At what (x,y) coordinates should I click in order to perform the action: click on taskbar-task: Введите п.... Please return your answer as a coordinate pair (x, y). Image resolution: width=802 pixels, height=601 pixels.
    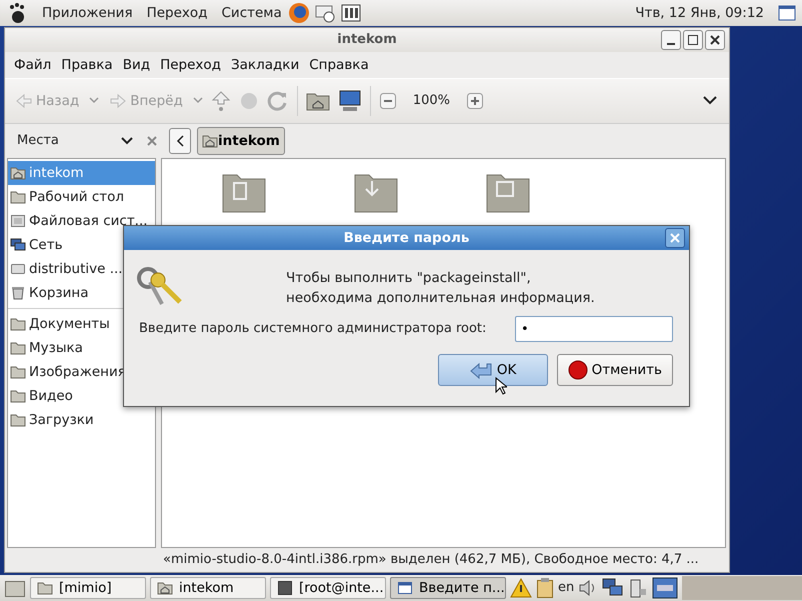
    Looking at the image, I should click on (448, 588).